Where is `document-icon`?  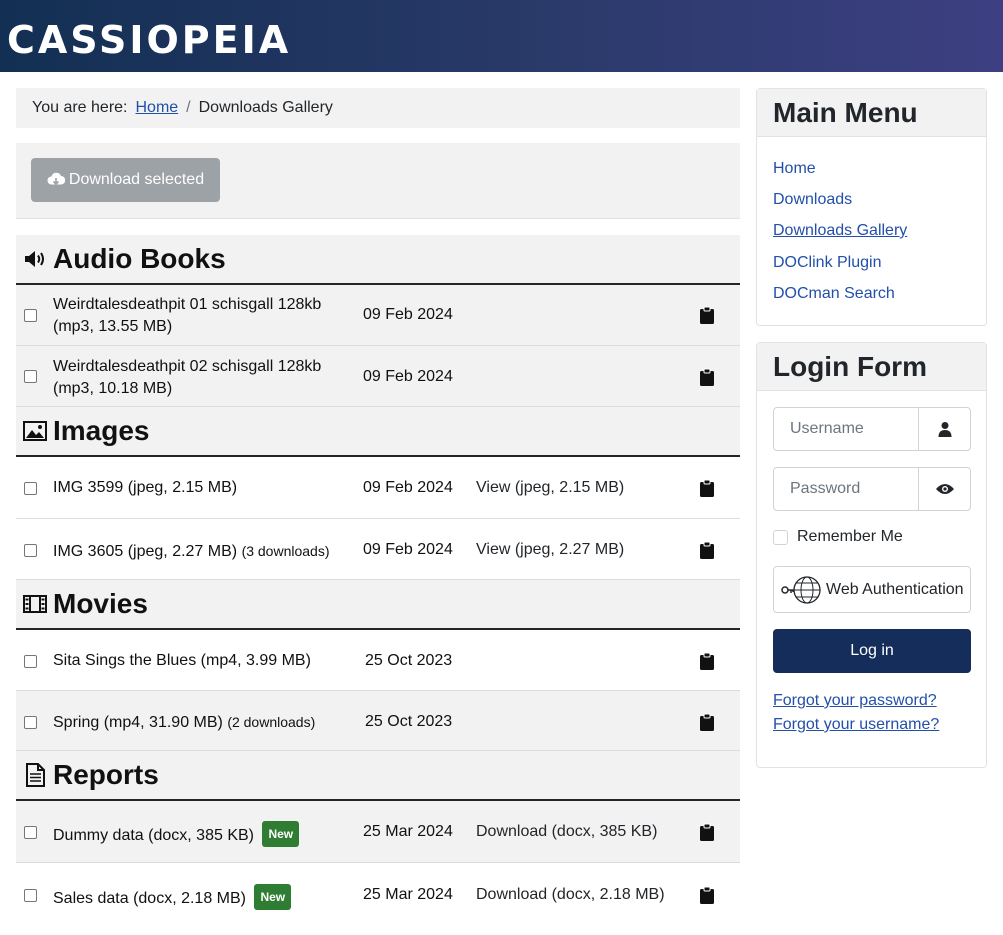 document-icon is located at coordinates (35, 775).